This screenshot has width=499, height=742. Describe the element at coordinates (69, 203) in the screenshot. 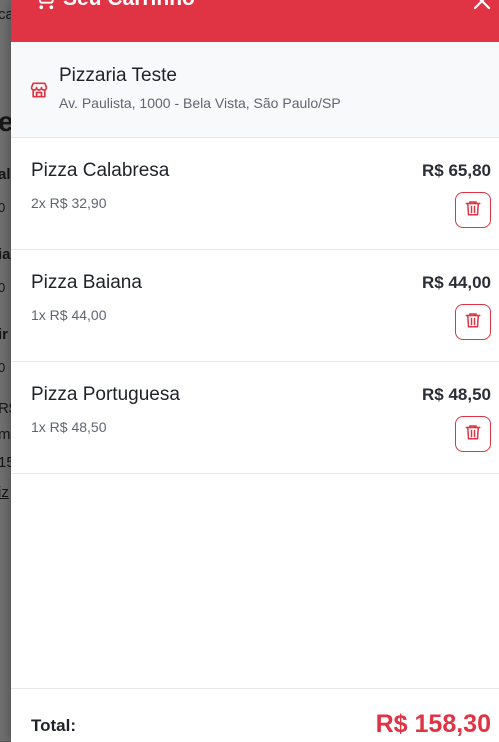

I see `item-quantity: 2x R$ 32,90` at that location.